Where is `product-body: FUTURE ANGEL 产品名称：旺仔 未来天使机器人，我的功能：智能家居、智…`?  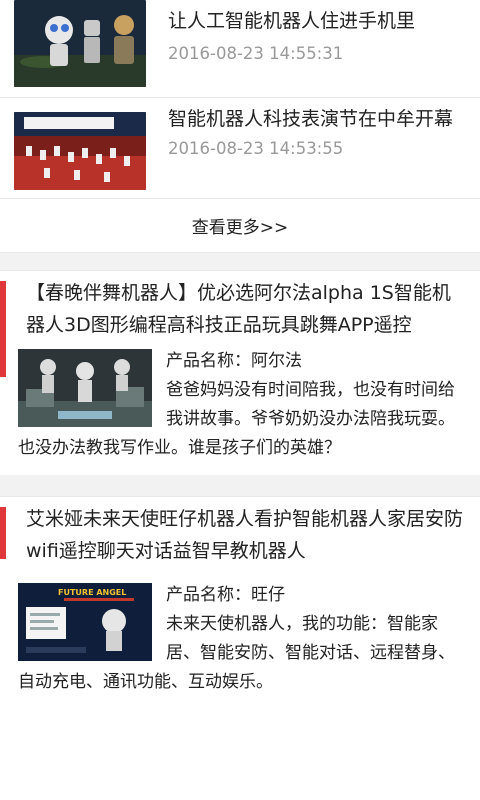 product-body: FUTURE ANGEL 产品名称：旺仔 未来天使机器人，我的功能：智能家居、智… is located at coordinates (242, 639).